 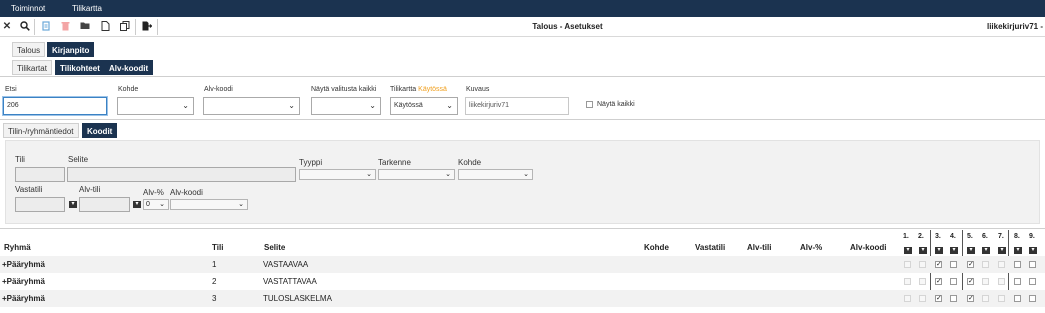 I want to click on tab-talous: Talous, so click(x=29, y=49).